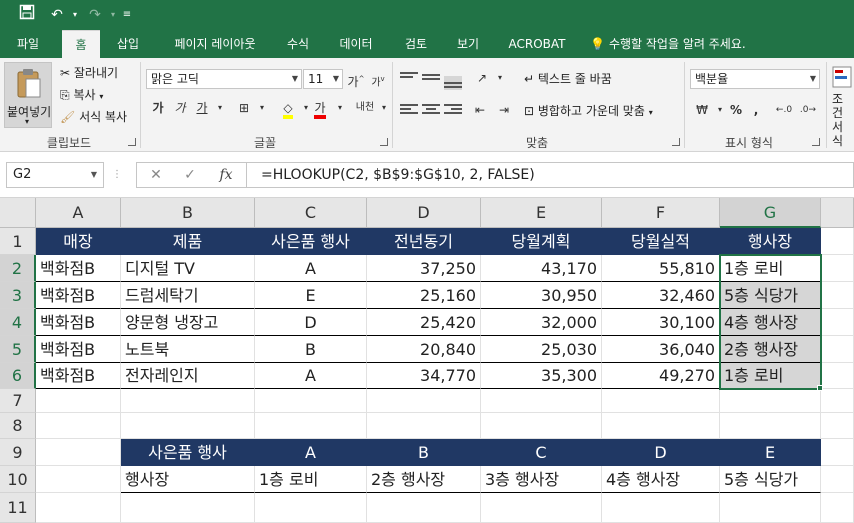  Describe the element at coordinates (262, 108) in the screenshot. I see `borders-dropdown-icon: ▾` at that location.